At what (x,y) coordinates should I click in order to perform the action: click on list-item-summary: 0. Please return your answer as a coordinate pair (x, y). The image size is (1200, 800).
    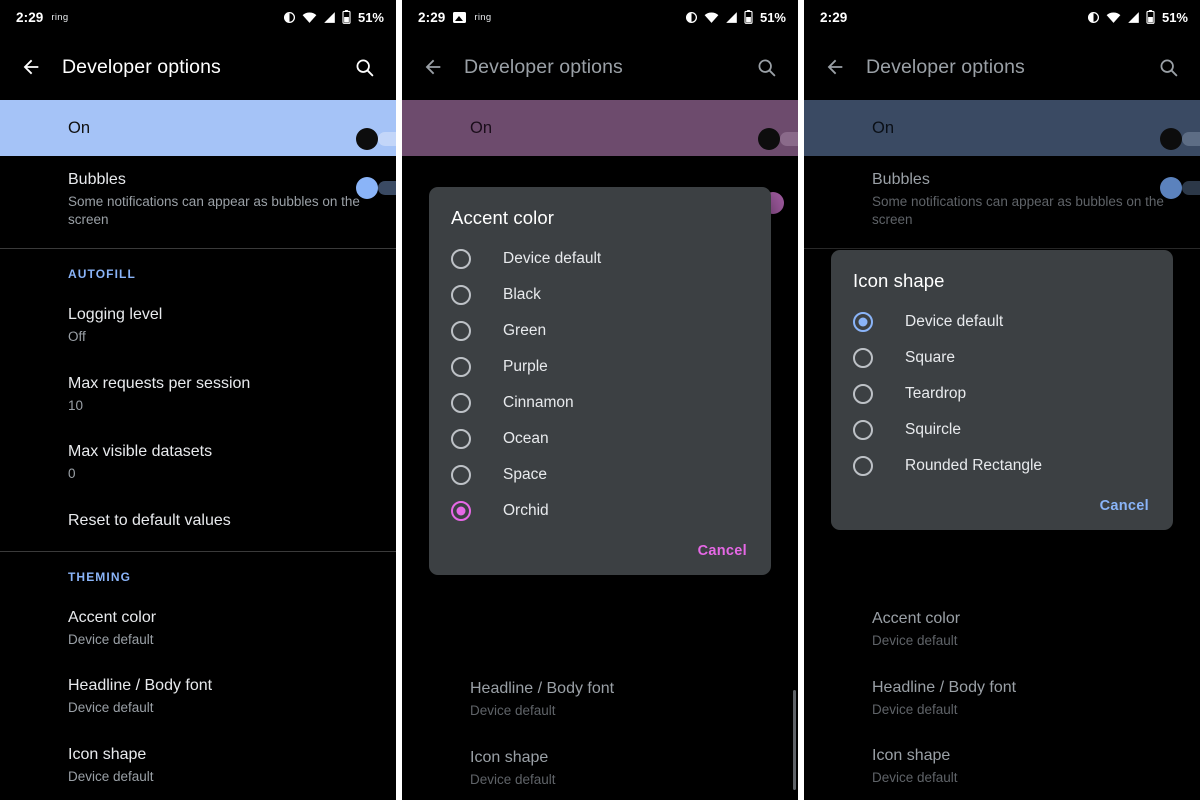
    Looking at the image, I should click on (72, 474).